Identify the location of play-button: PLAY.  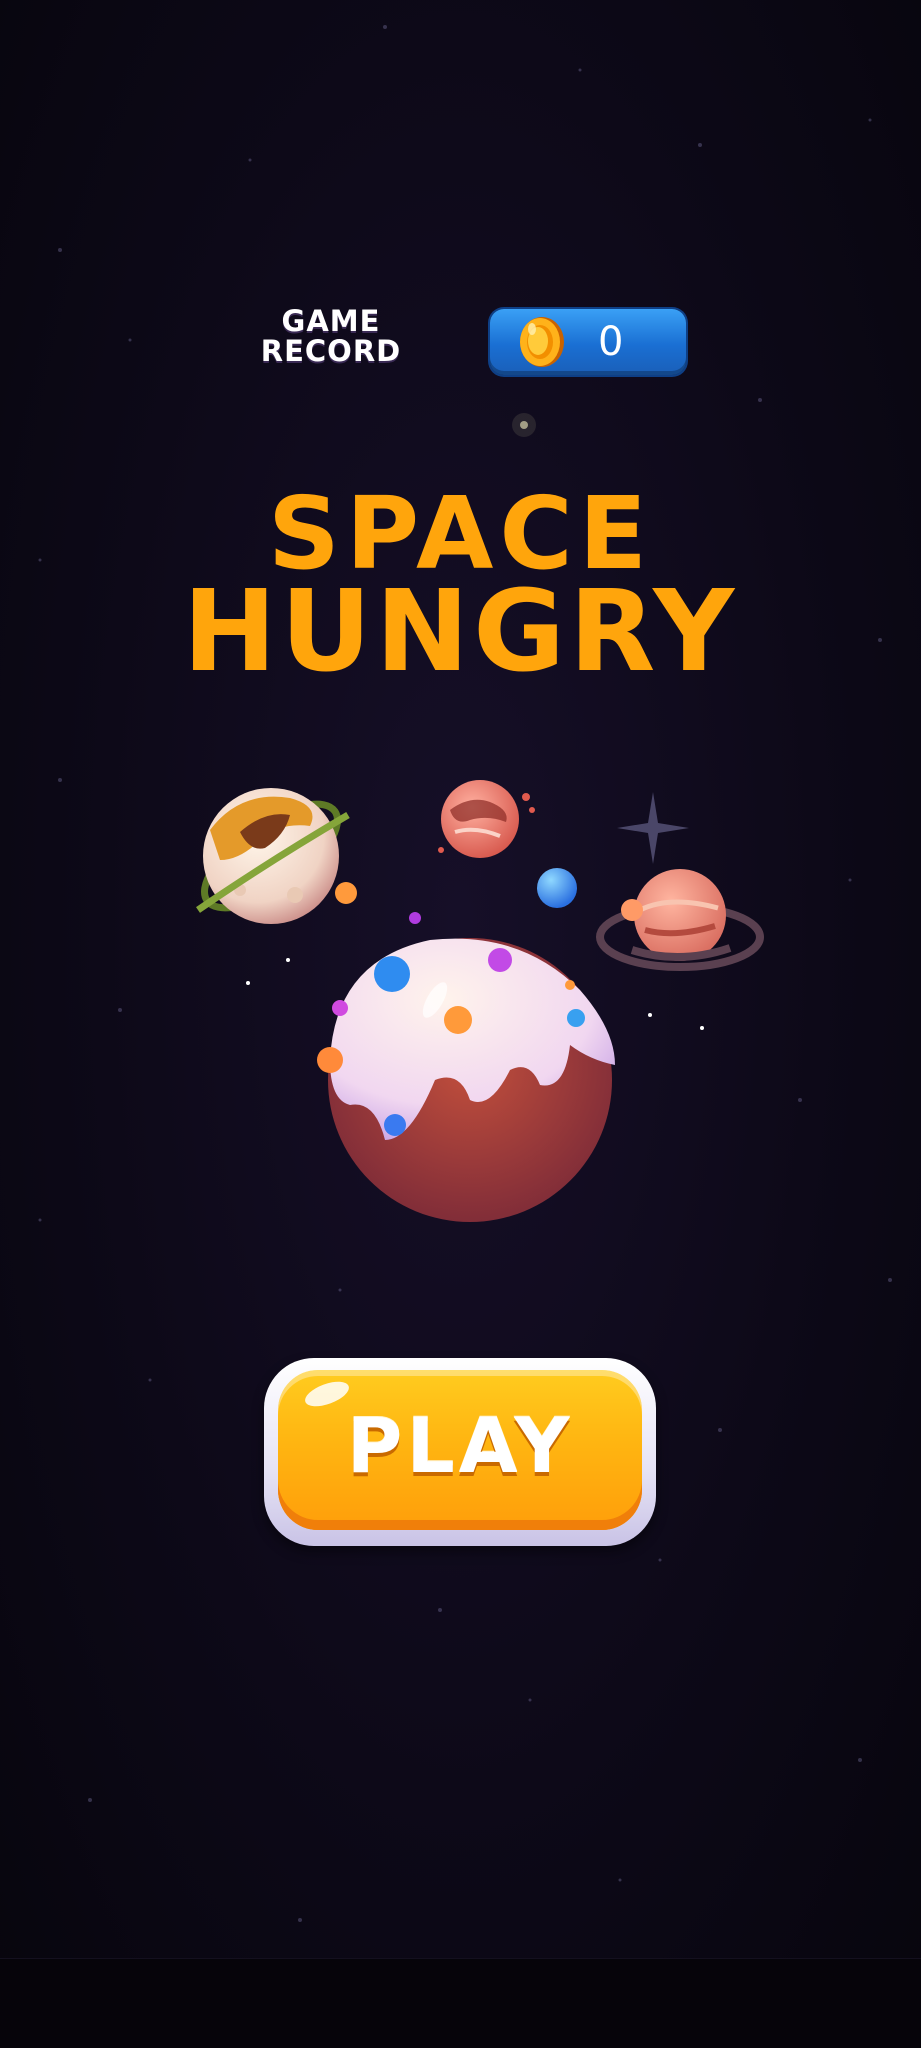
(460, 1452).